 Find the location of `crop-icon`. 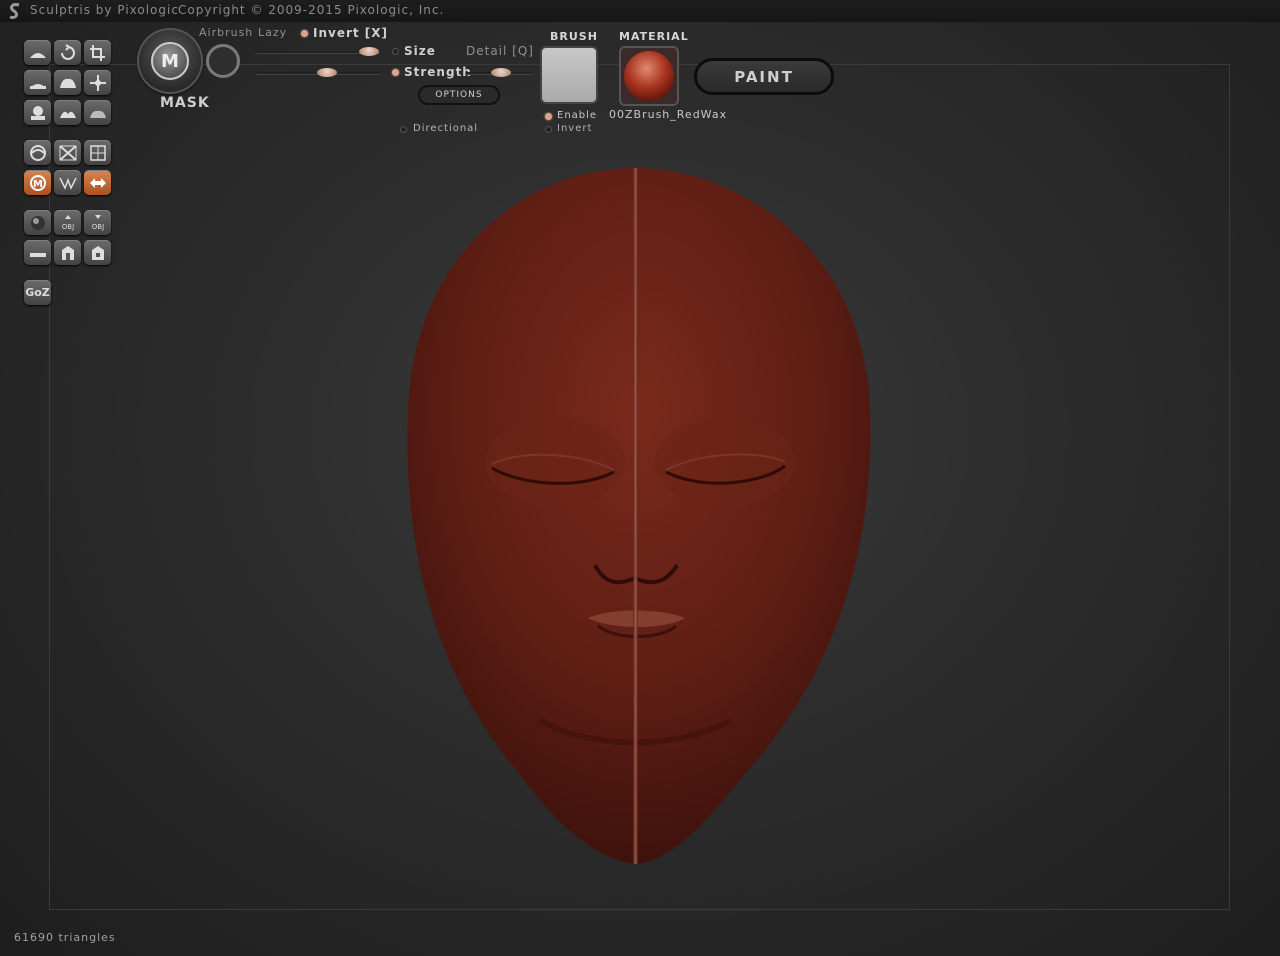

crop-icon is located at coordinates (97, 52).